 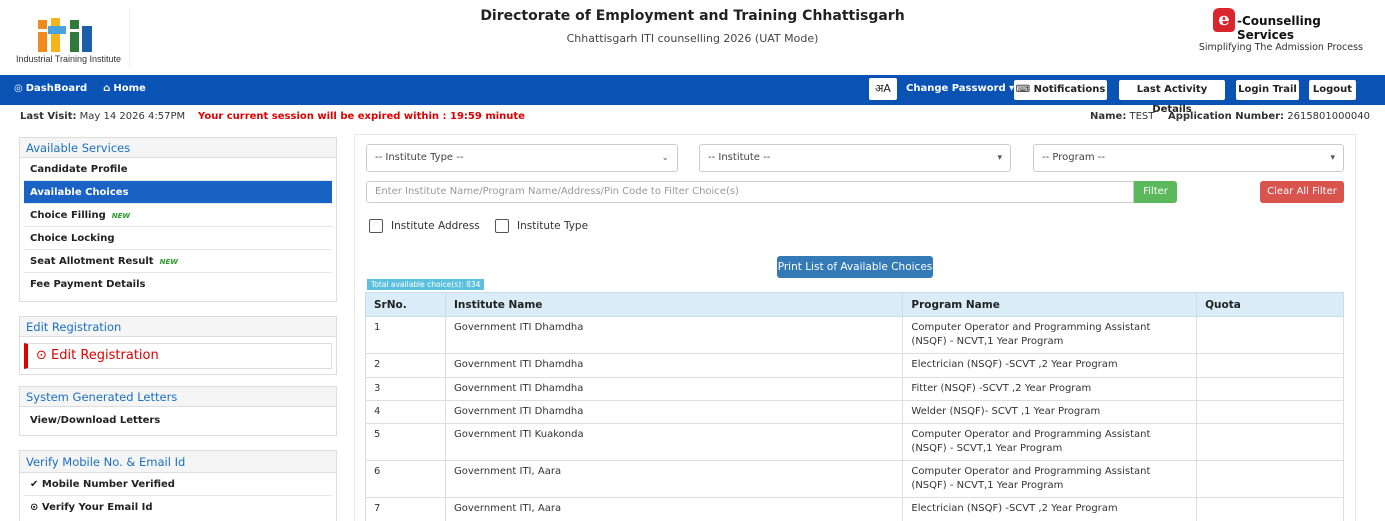 What do you see at coordinates (178, 192) in the screenshot?
I see `sidebar-item-available-choices: Available Choices` at bounding box center [178, 192].